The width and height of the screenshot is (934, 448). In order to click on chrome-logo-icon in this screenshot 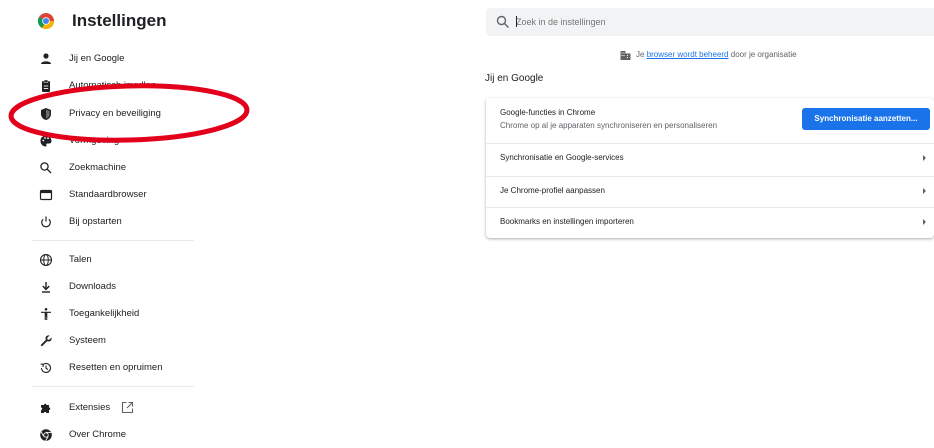, I will do `click(46, 21)`.